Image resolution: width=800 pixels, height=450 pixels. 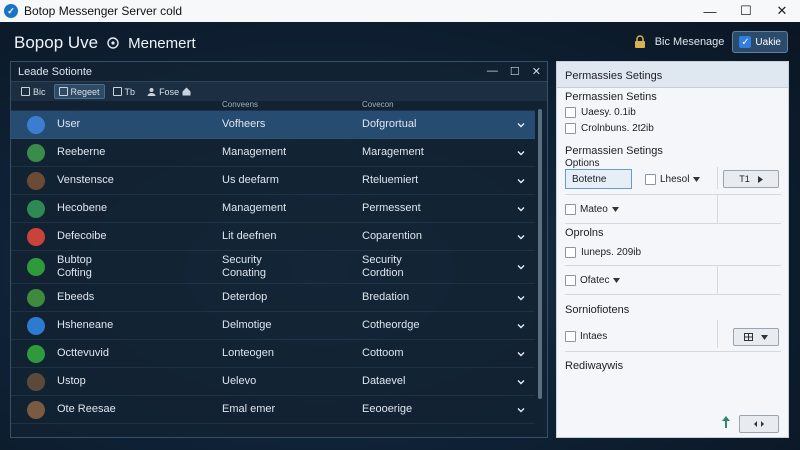 I want to click on user-name-cell: Octtevuvid, so click(x=83, y=353).